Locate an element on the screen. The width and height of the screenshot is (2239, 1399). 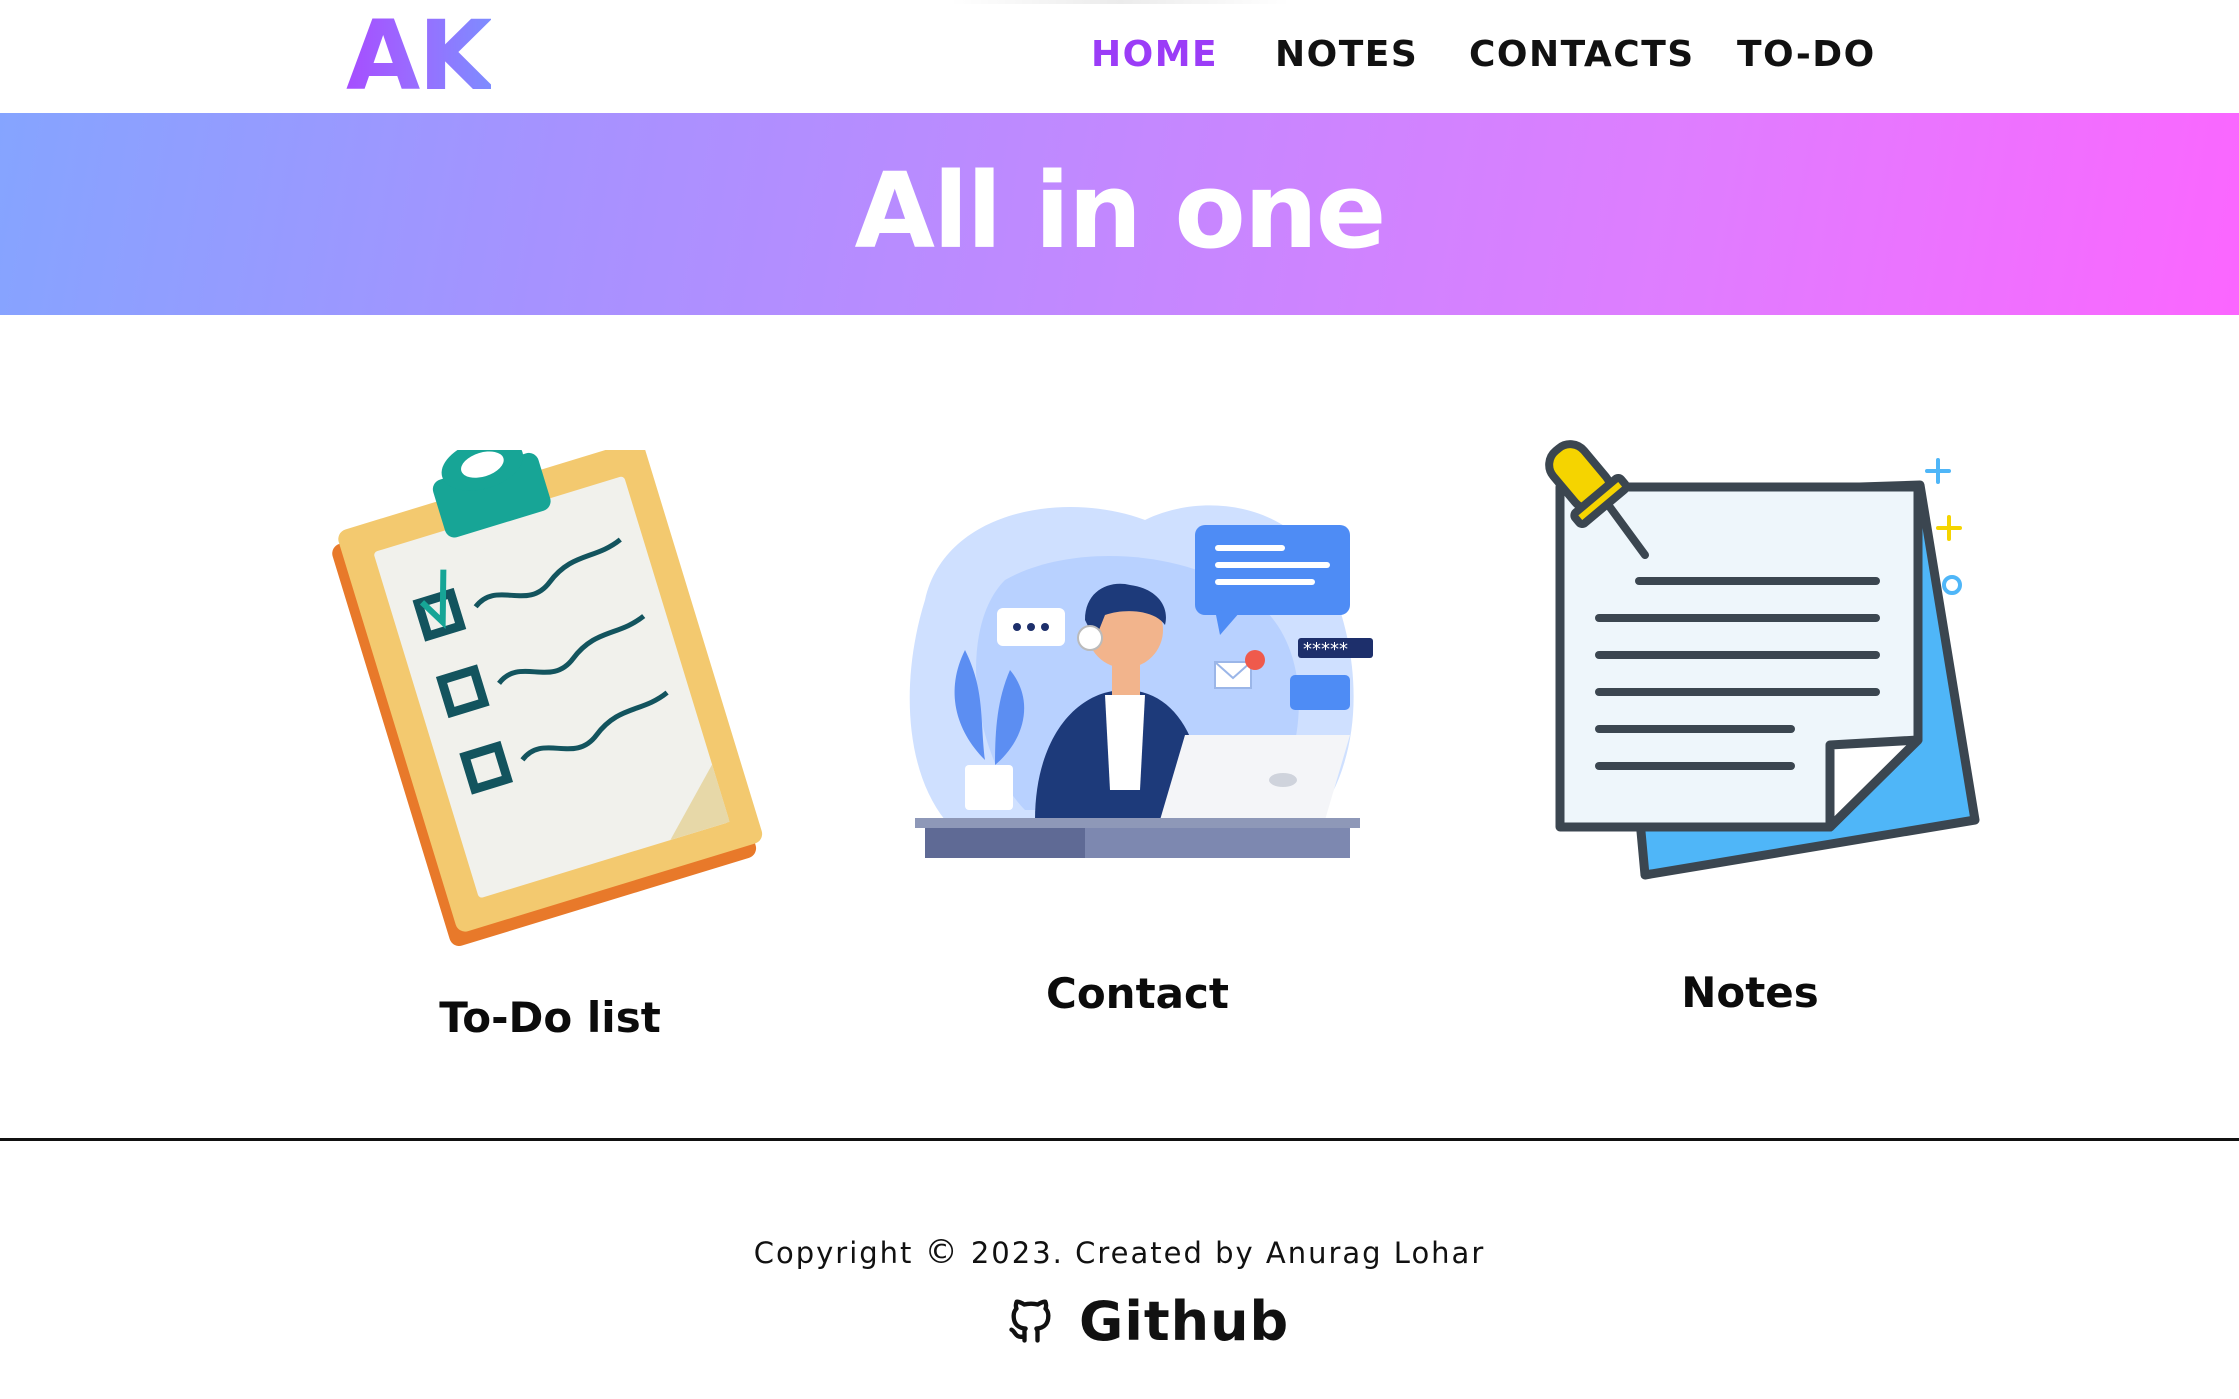
nav-contacts: CONTACTS is located at coordinates (1582, 55).